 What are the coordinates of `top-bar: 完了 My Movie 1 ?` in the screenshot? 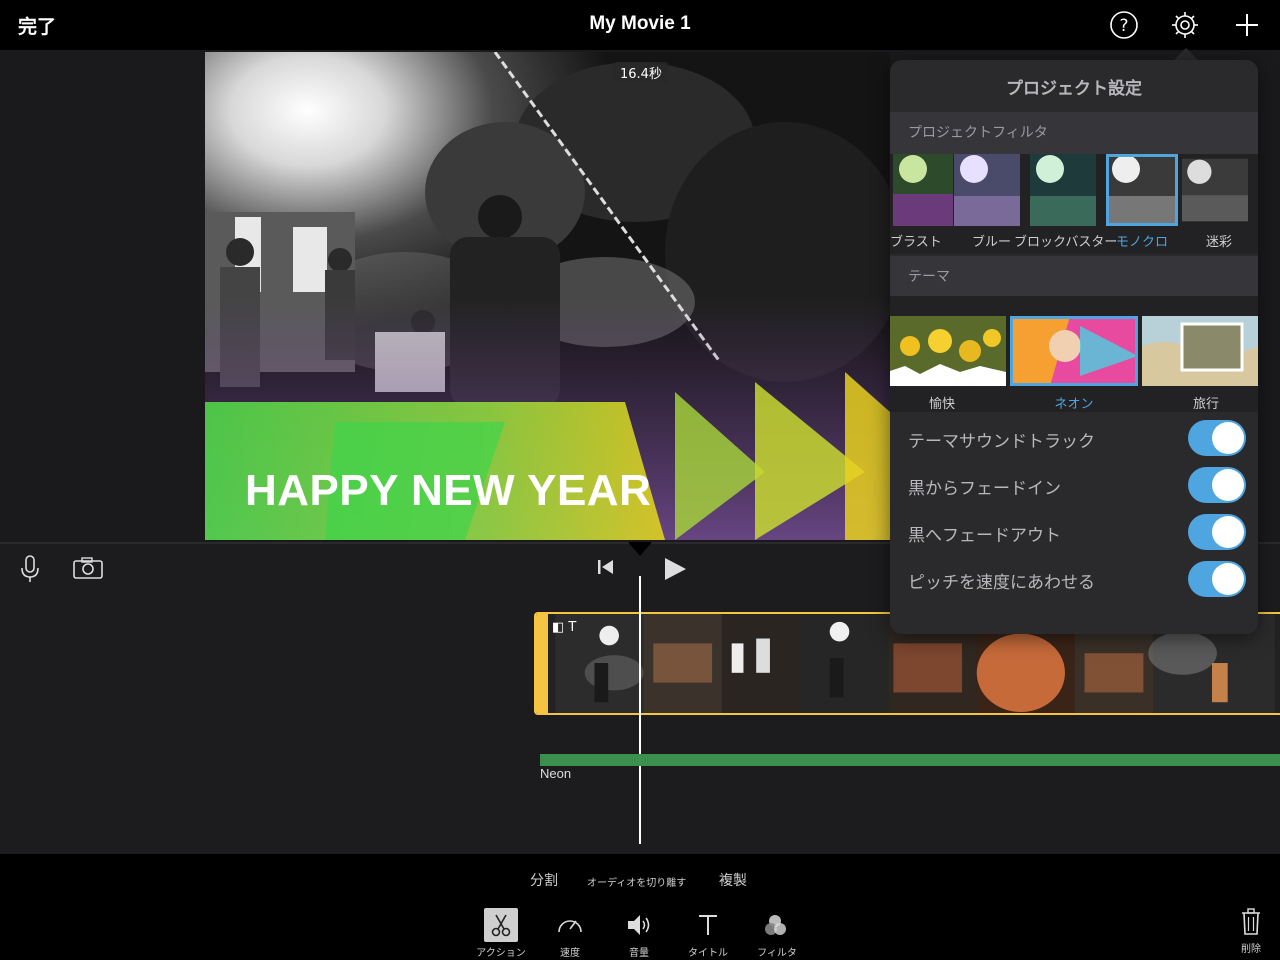 It's located at (640, 25).